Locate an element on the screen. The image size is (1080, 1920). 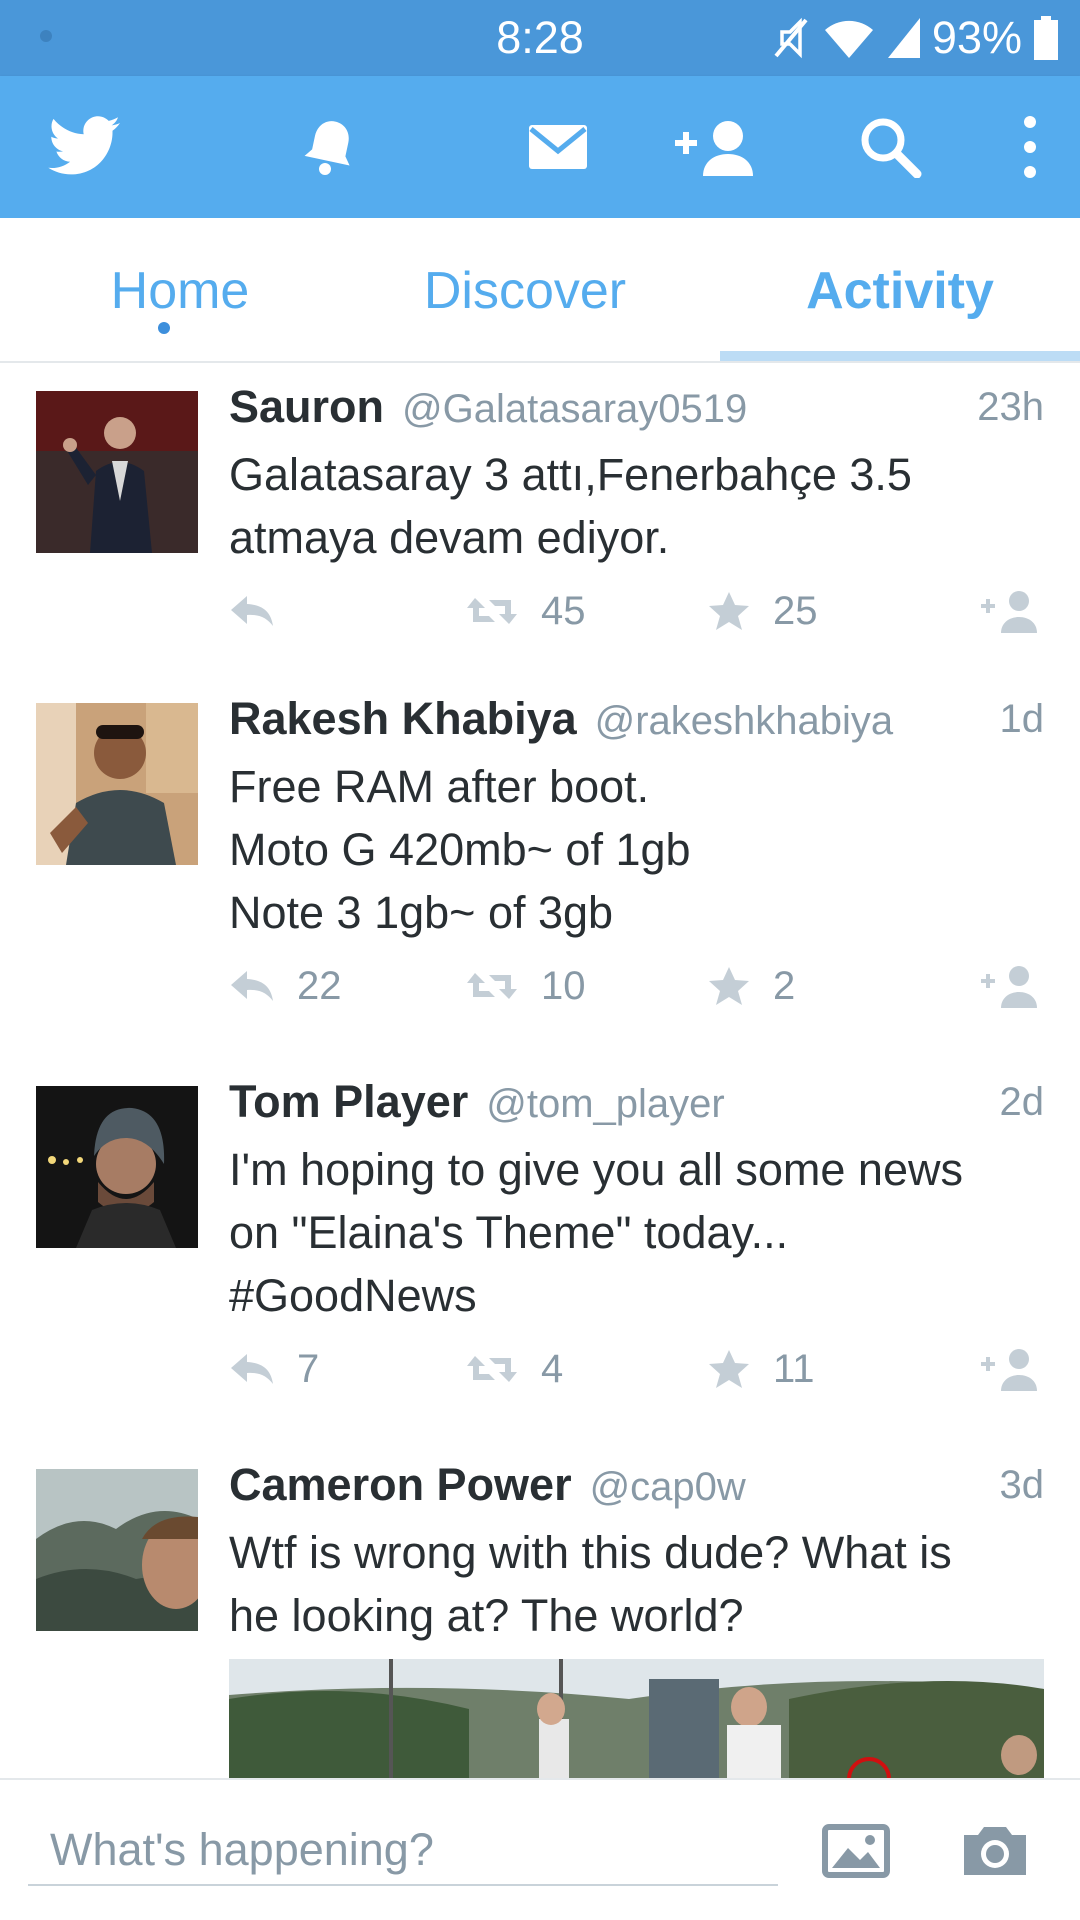
tab-discover-label: Discover is located at coordinates (525, 290).